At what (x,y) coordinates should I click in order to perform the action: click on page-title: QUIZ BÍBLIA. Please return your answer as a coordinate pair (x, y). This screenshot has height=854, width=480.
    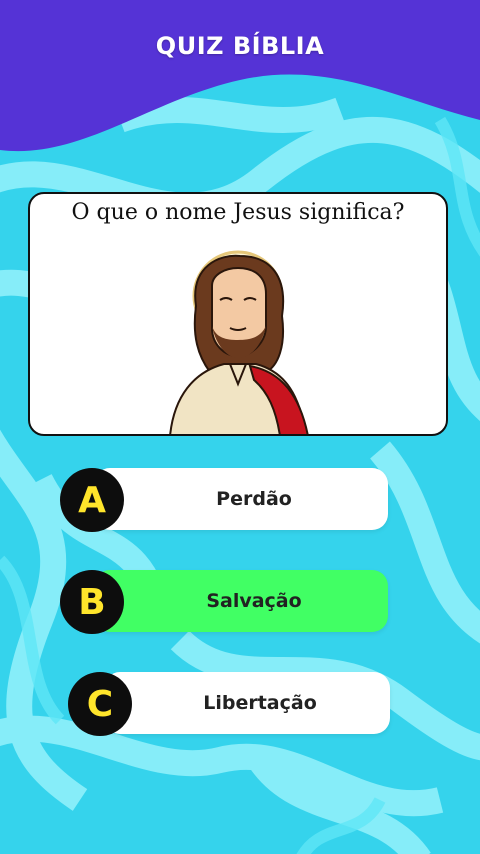
    Looking at the image, I should click on (240, 46).